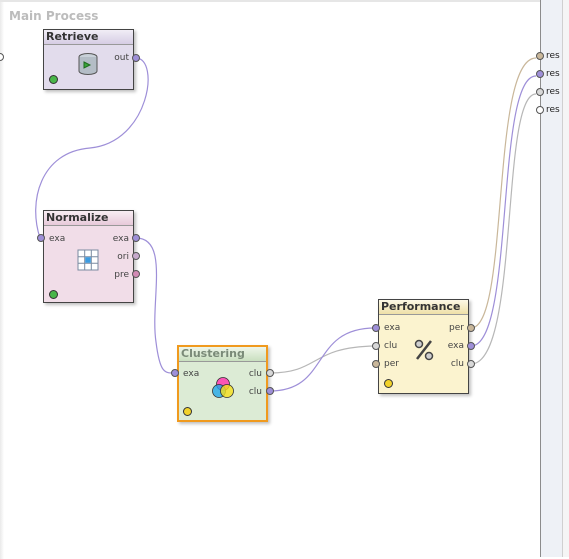 The image size is (569, 559). Describe the element at coordinates (503, 193) in the screenshot. I see `wire-performance-res1` at that location.